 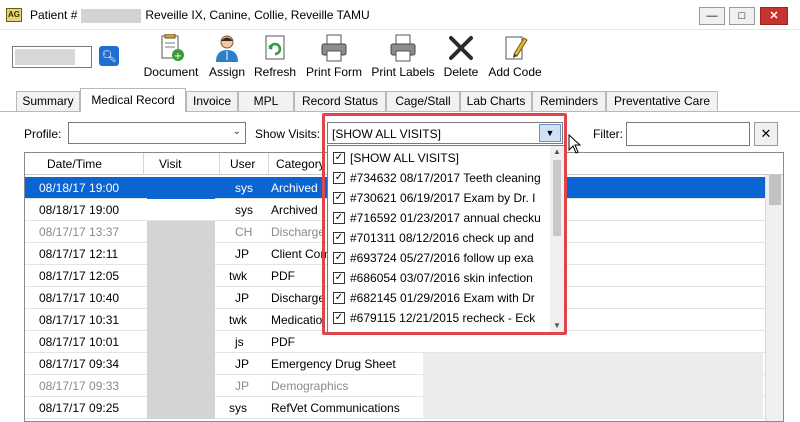 What do you see at coordinates (79, 232) in the screenshot?
I see `datetime-cell: 08/17/17 13:37` at bounding box center [79, 232].